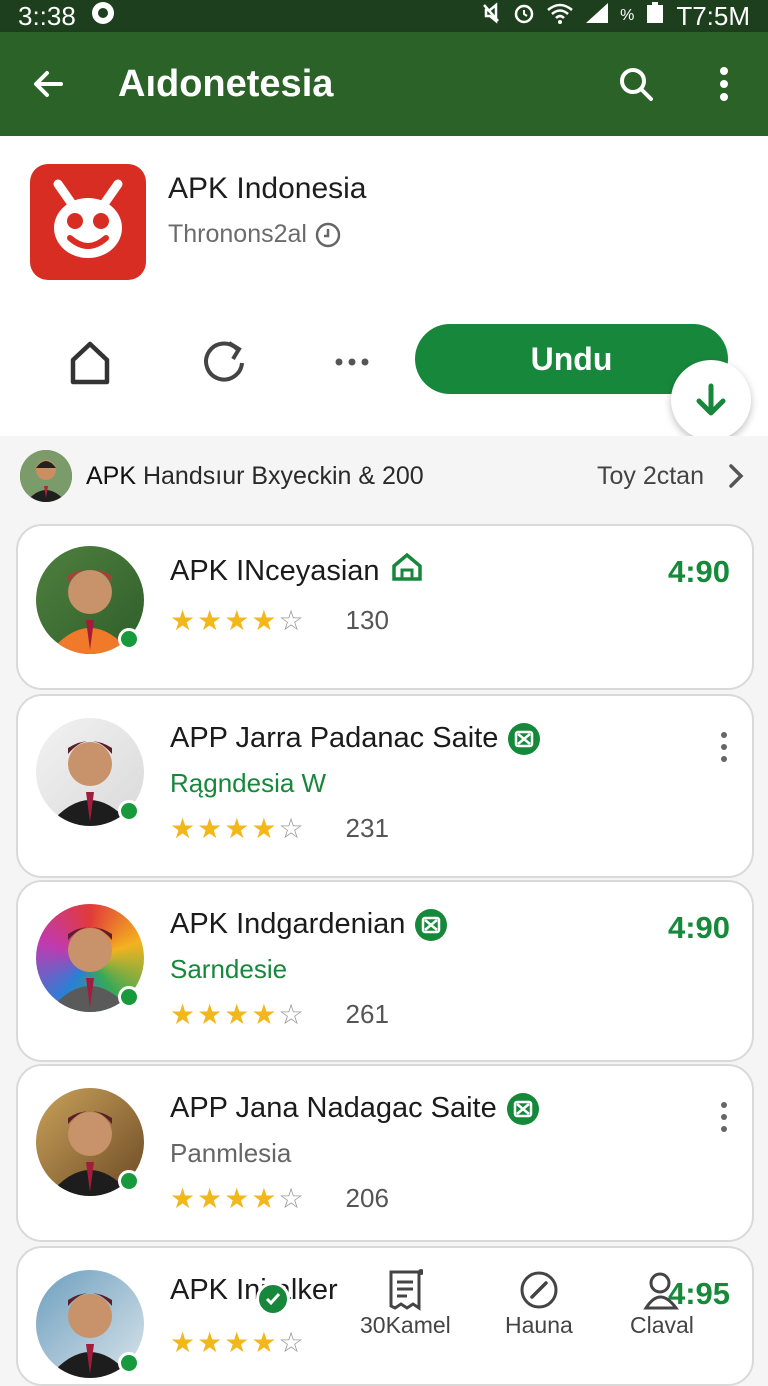 The width and height of the screenshot is (768, 1386). I want to click on receipt-icon, so click(406, 1290).